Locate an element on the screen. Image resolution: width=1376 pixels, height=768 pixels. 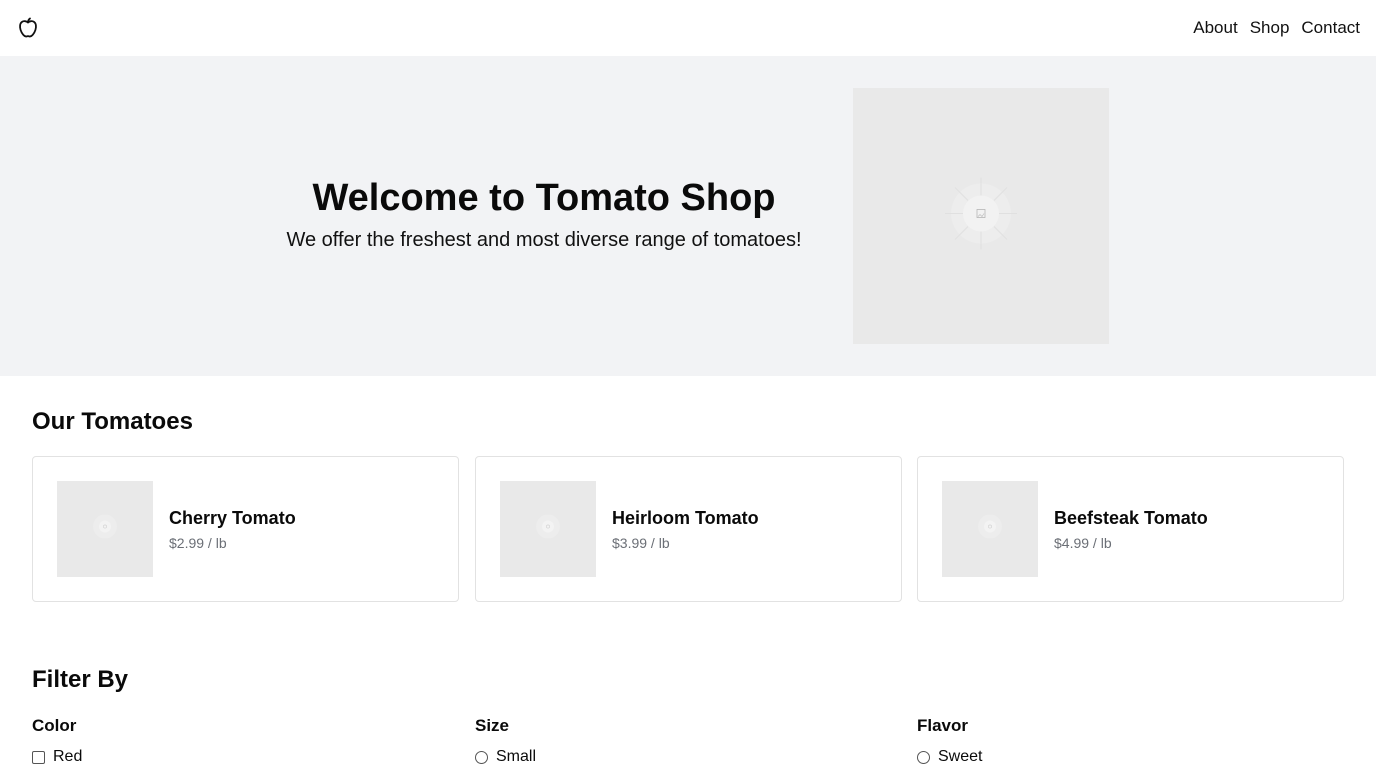
hero-image is located at coordinates (981, 216).